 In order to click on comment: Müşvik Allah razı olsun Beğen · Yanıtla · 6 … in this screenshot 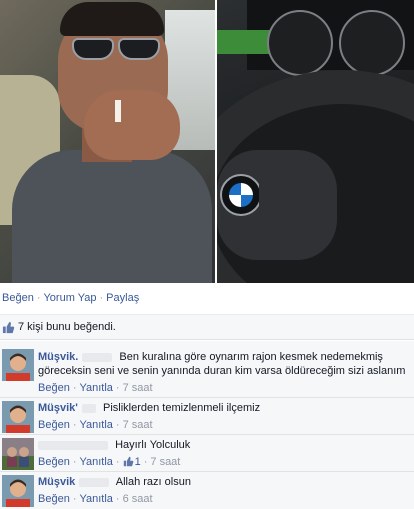, I will do `click(207, 490)`.